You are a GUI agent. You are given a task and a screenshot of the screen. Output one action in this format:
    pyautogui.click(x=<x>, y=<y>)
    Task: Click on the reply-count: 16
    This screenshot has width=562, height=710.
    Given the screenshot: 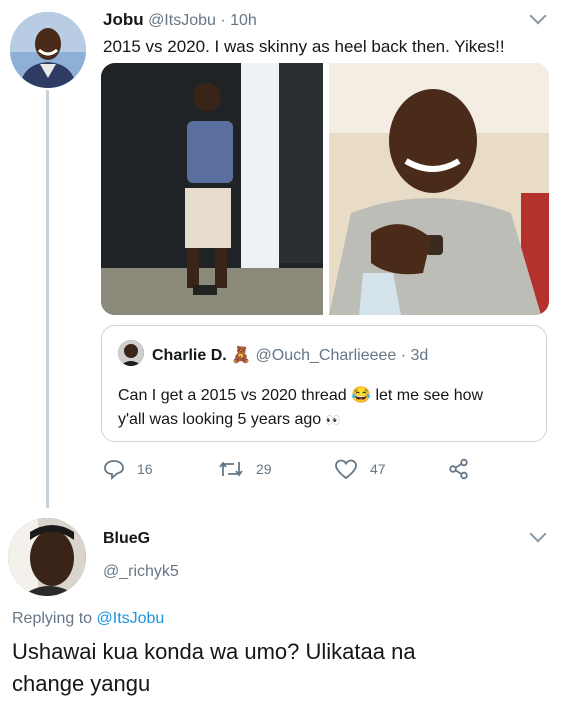 What is the action you would take?
    pyautogui.click(x=145, y=469)
    